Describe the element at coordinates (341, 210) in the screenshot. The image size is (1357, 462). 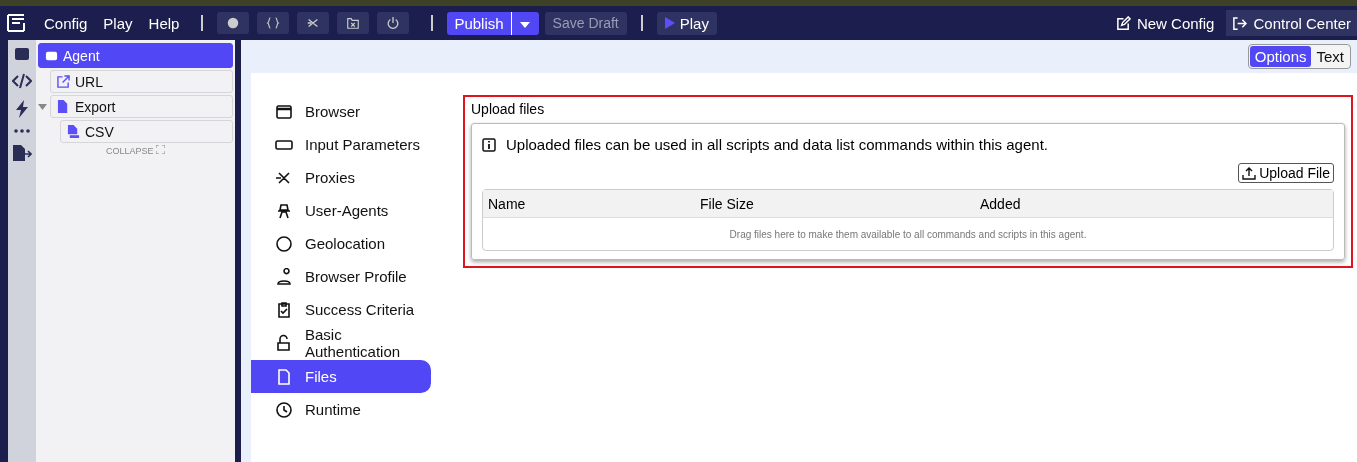
I see `settings-nav-item: User-Agents` at that location.